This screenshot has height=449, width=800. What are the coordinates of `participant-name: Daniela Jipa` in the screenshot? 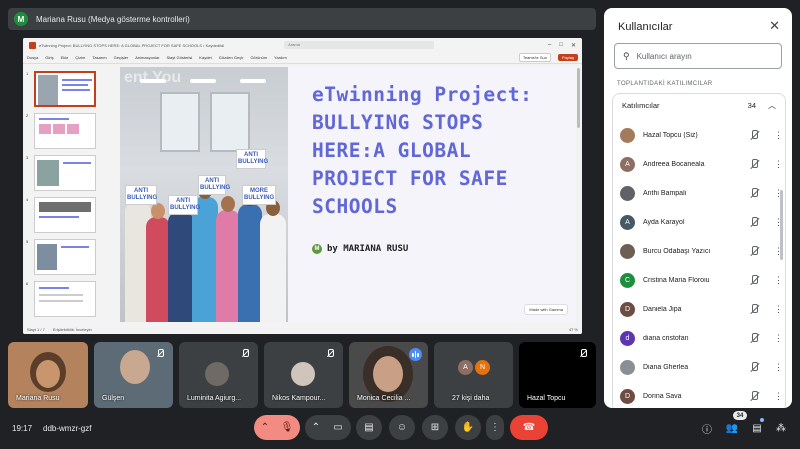 It's located at (662, 309).